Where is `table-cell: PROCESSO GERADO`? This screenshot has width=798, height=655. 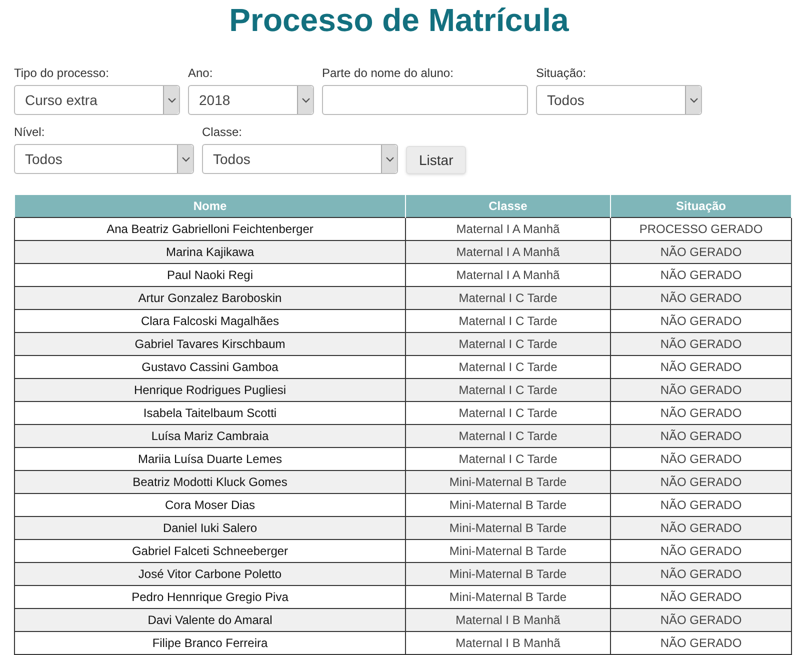 table-cell: PROCESSO GERADO is located at coordinates (701, 228).